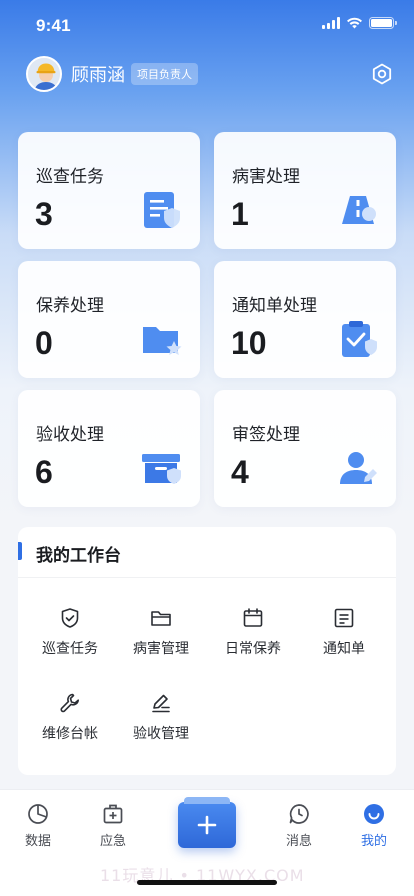 The image size is (414, 896). I want to click on battery-icon, so click(383, 23).